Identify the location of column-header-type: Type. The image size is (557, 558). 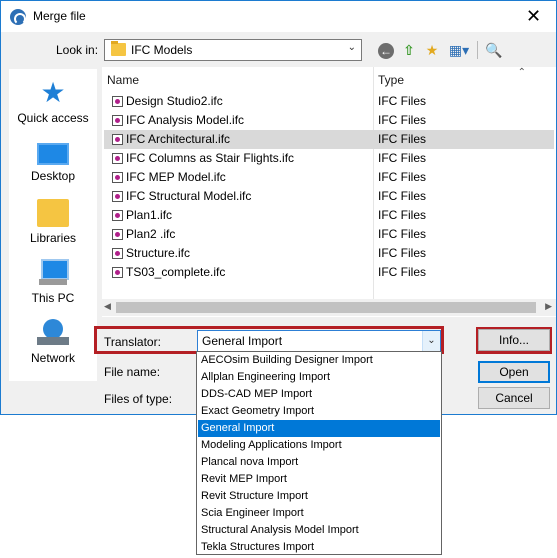
(391, 80).